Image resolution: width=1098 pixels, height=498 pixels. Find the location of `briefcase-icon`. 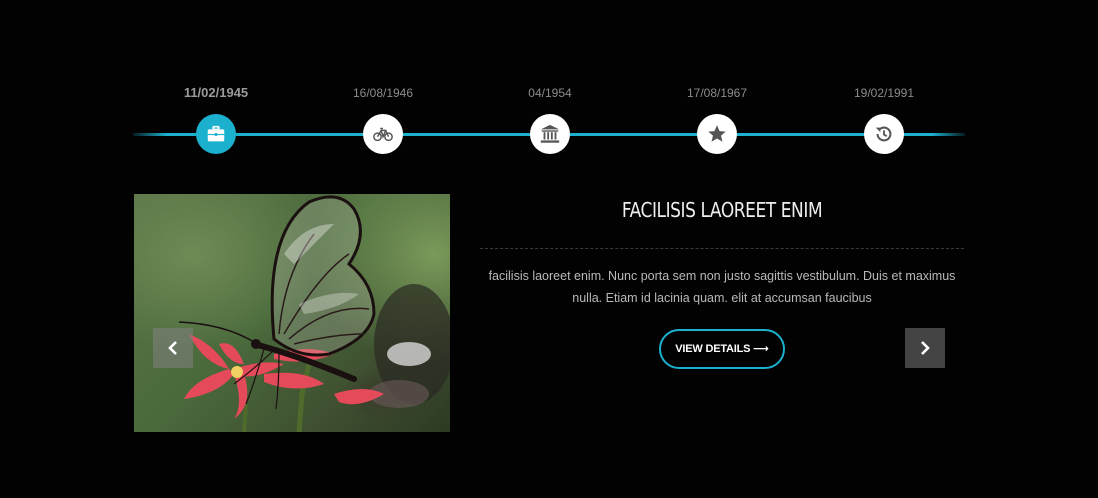

briefcase-icon is located at coordinates (216, 133).